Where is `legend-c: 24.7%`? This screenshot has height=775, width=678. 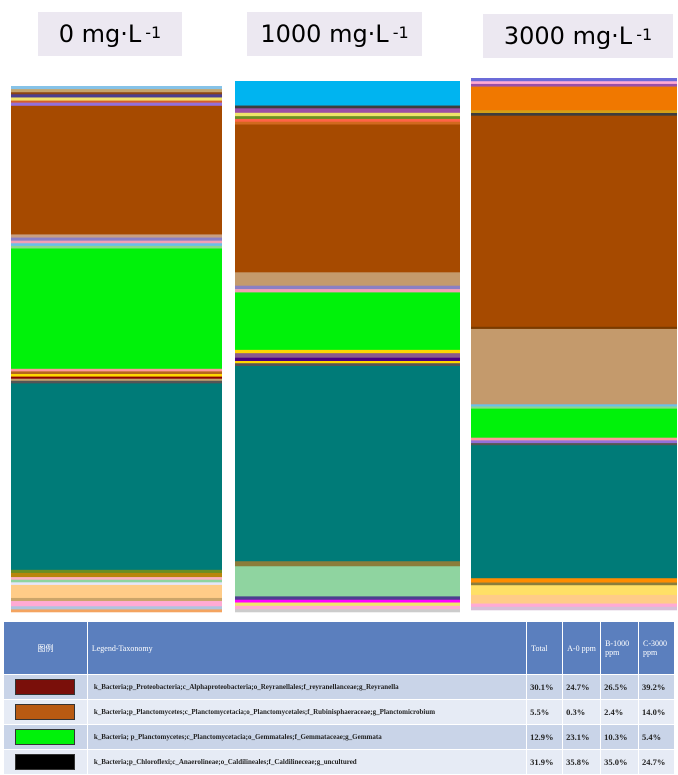
legend-c: 24.7% is located at coordinates (656, 762).